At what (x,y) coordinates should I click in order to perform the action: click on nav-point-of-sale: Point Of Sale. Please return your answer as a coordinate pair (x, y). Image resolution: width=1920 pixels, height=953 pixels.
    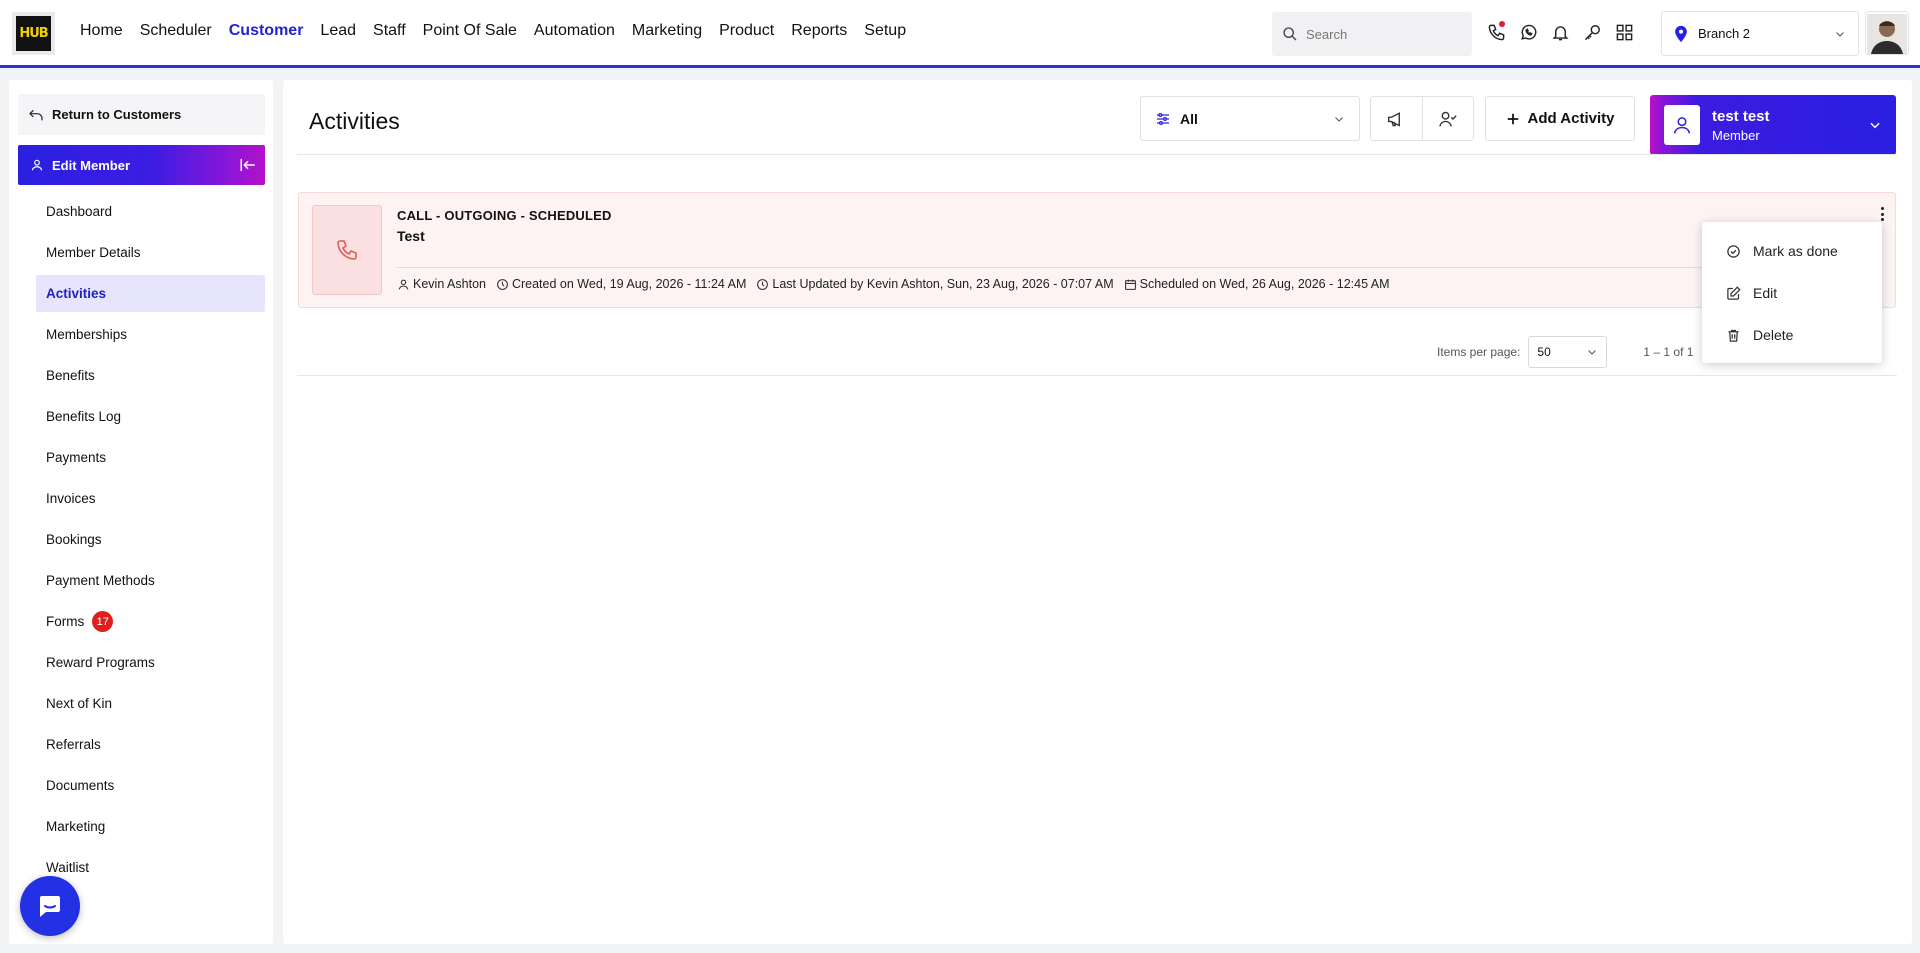
    Looking at the image, I should click on (470, 31).